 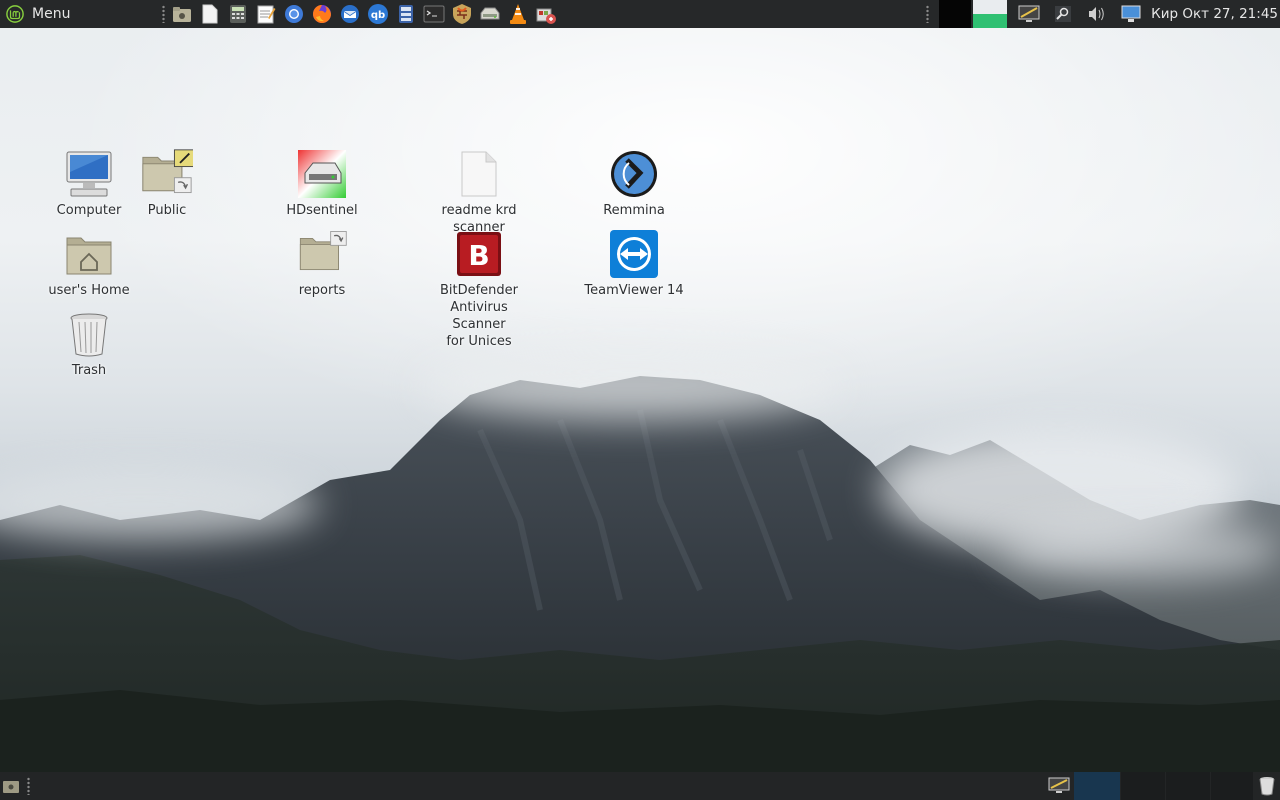 I want to click on calculator-icon, so click(x=238, y=14).